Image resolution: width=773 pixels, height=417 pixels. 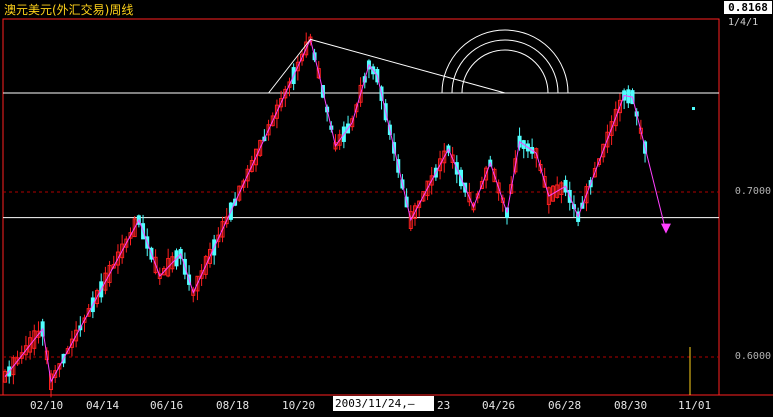 I want to click on cursor-date-readout: 2003/11/24,—, so click(x=383, y=403).